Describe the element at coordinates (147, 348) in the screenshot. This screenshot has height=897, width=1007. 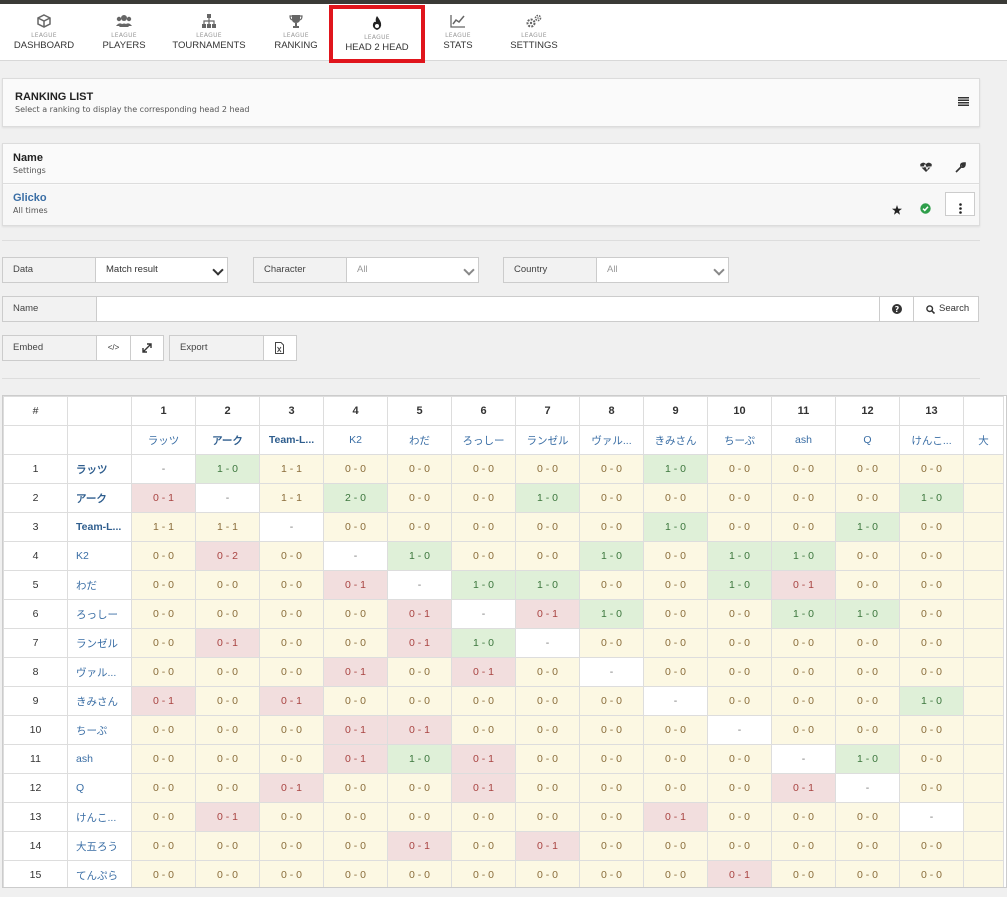
I see `expand-button` at that location.